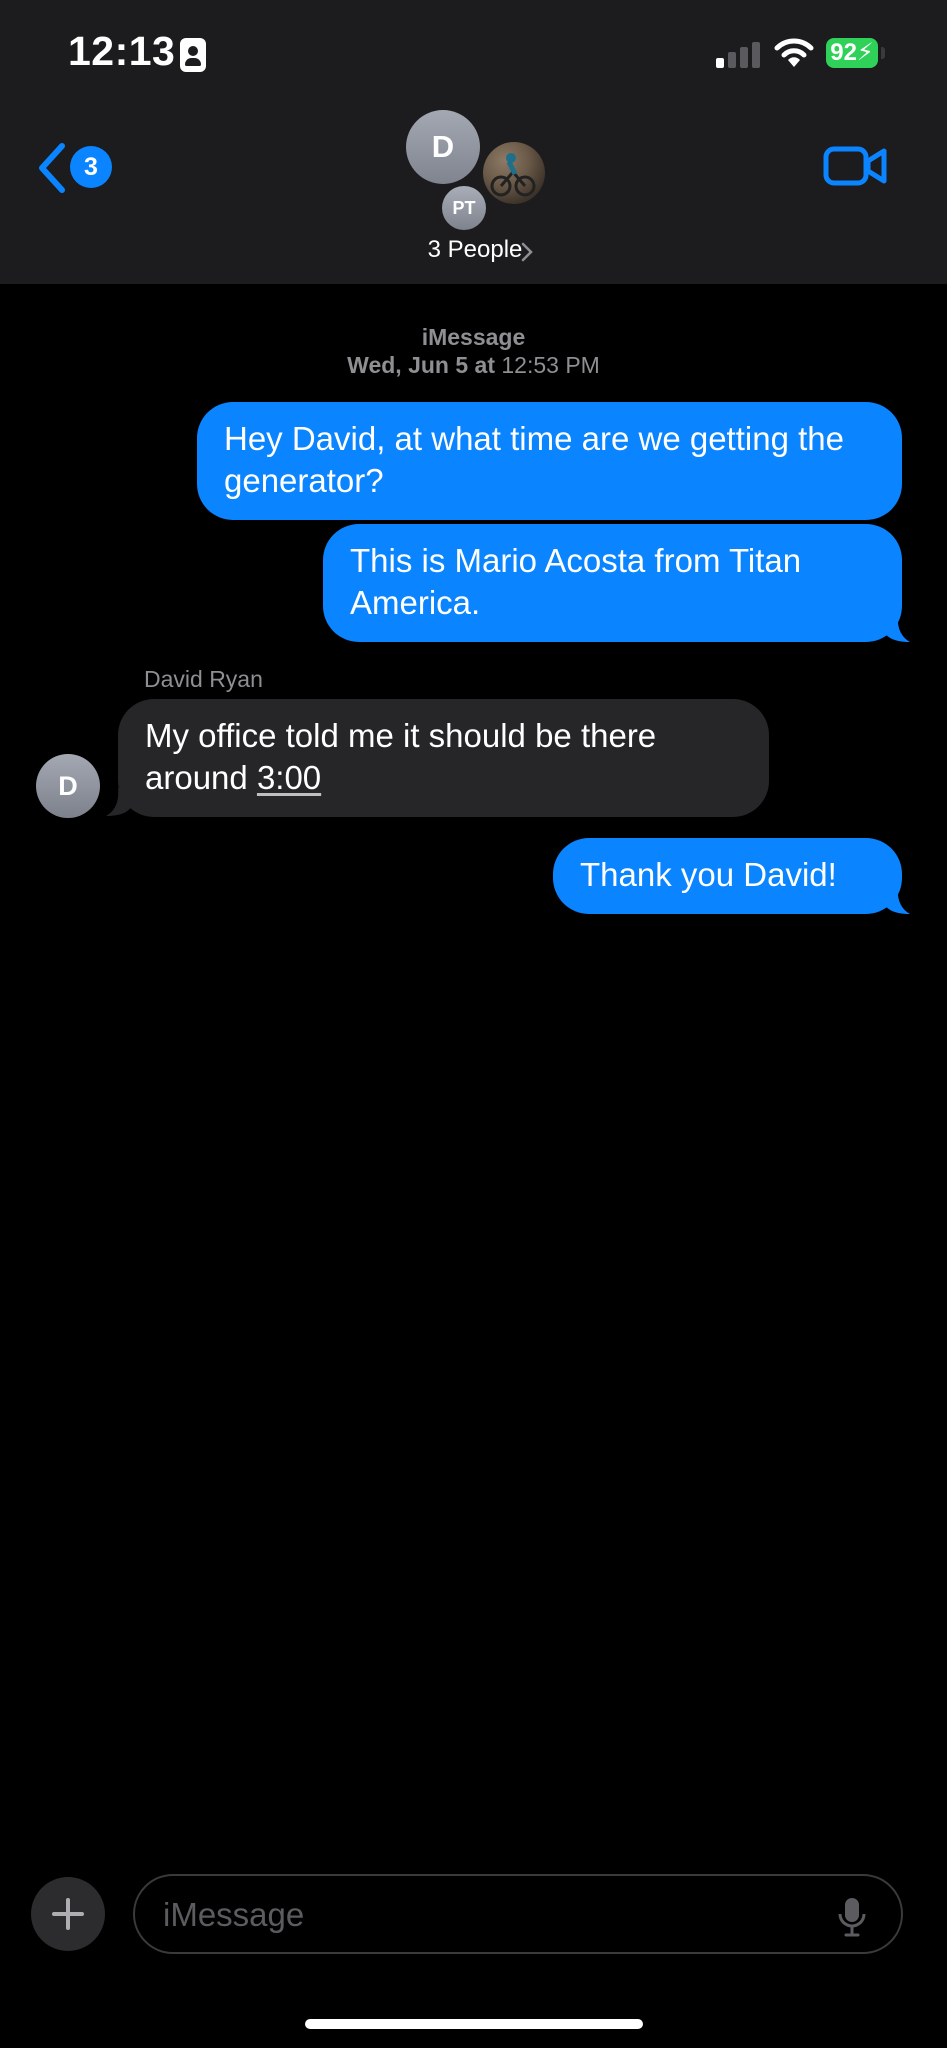 The width and height of the screenshot is (947, 2048). I want to click on battery-level: 92, so click(843, 52).